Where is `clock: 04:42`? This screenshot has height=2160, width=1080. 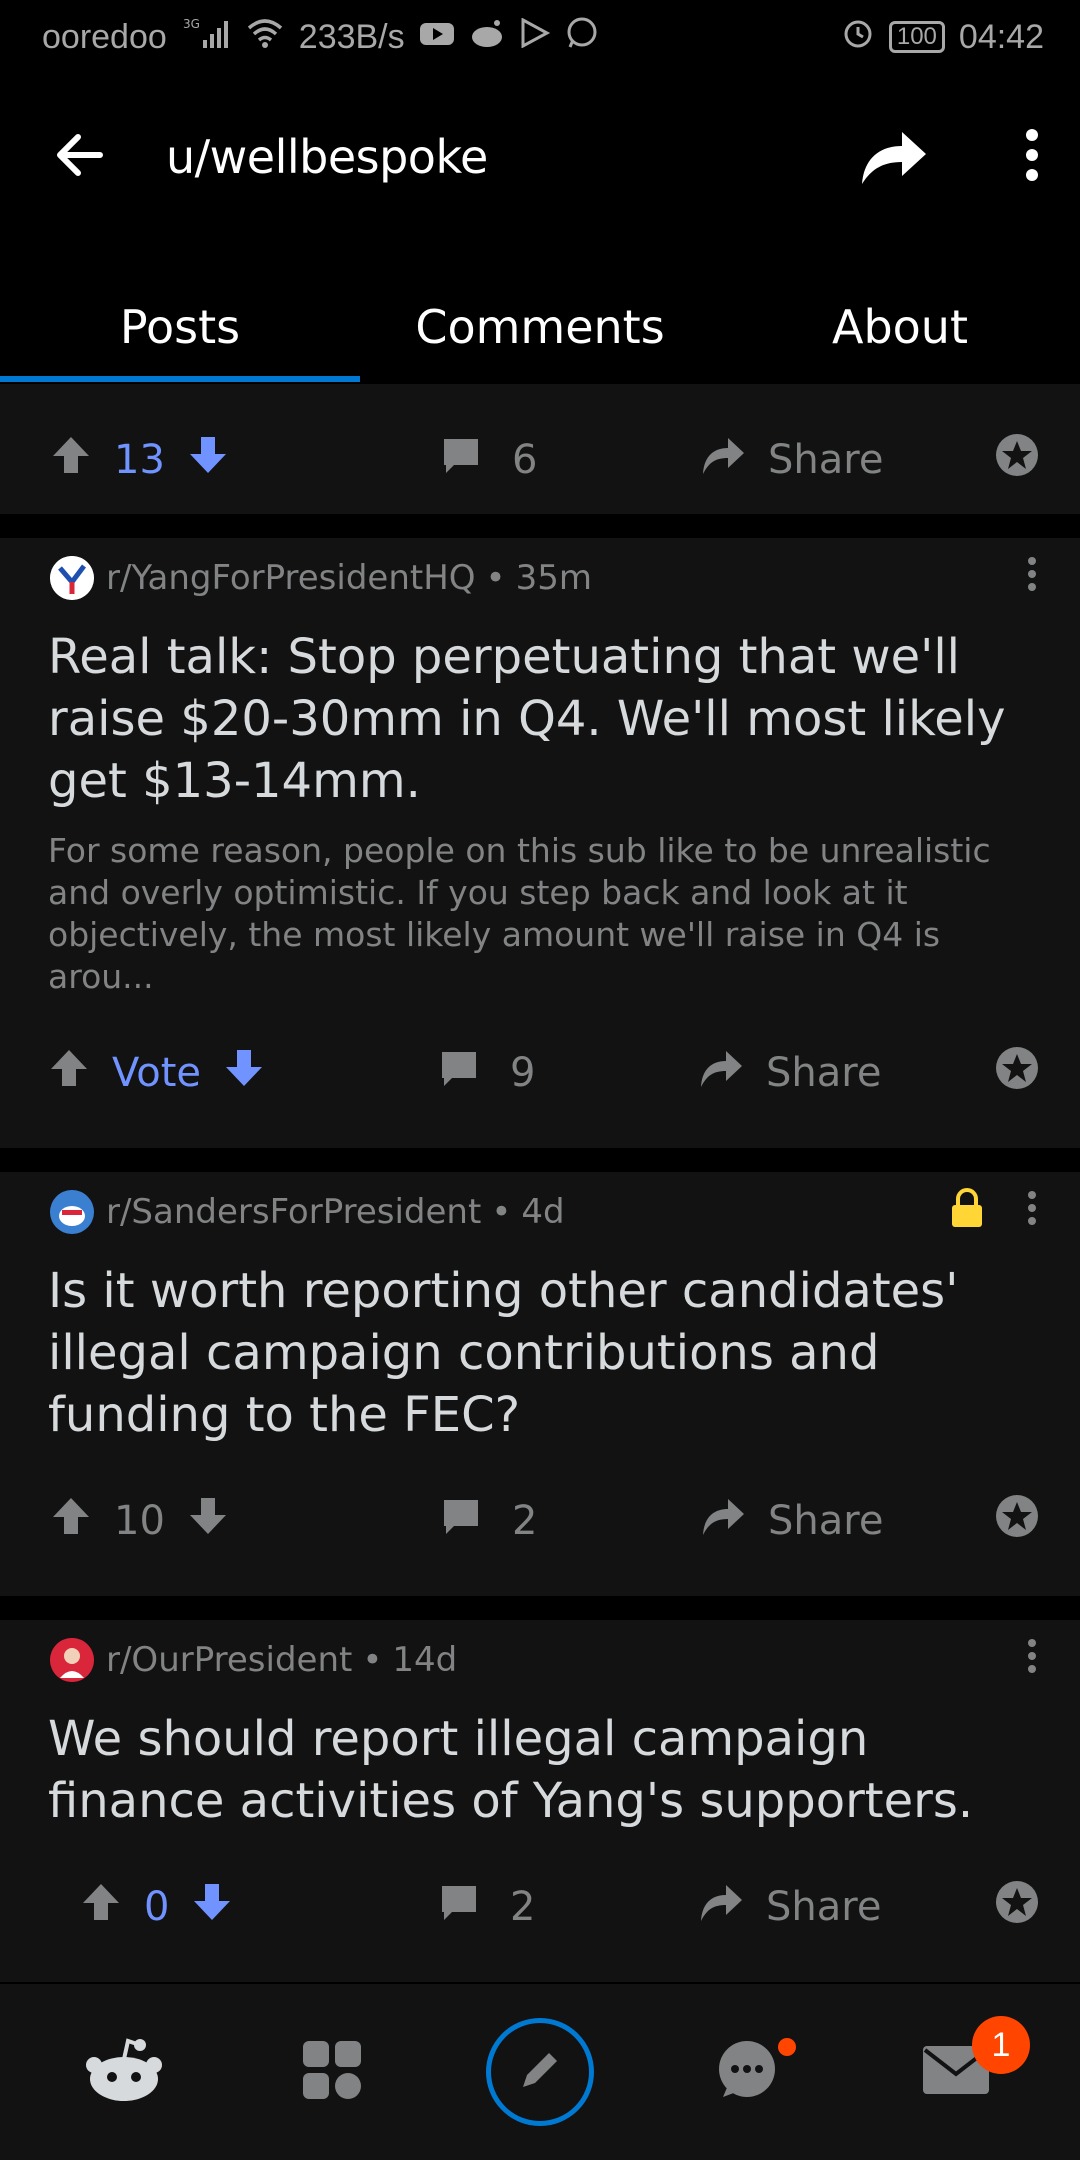 clock: 04:42 is located at coordinates (1001, 36).